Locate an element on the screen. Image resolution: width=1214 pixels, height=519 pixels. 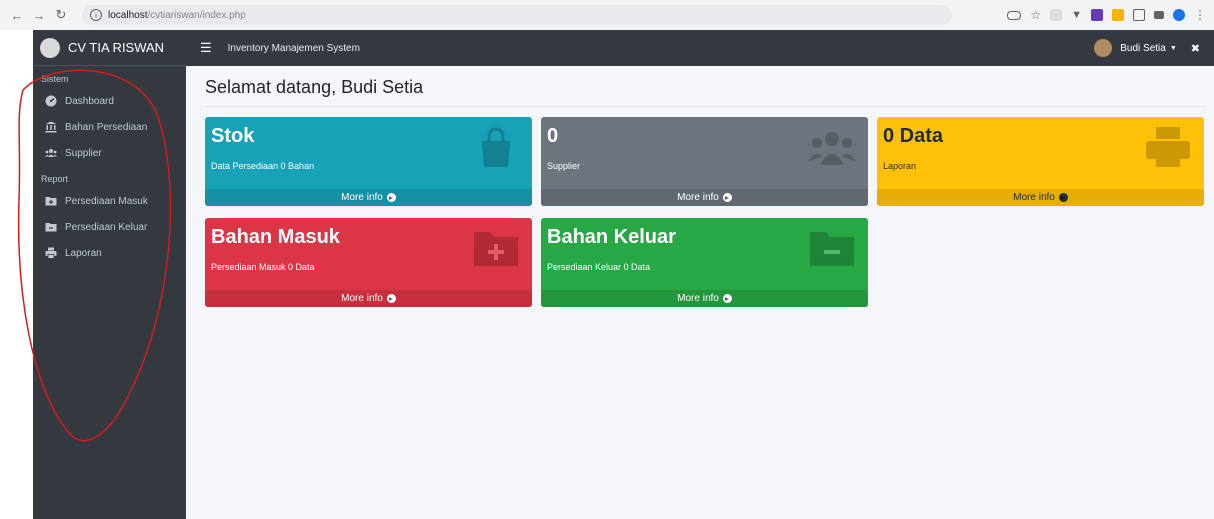
site-info-icon: i is located at coordinates (96, 15).